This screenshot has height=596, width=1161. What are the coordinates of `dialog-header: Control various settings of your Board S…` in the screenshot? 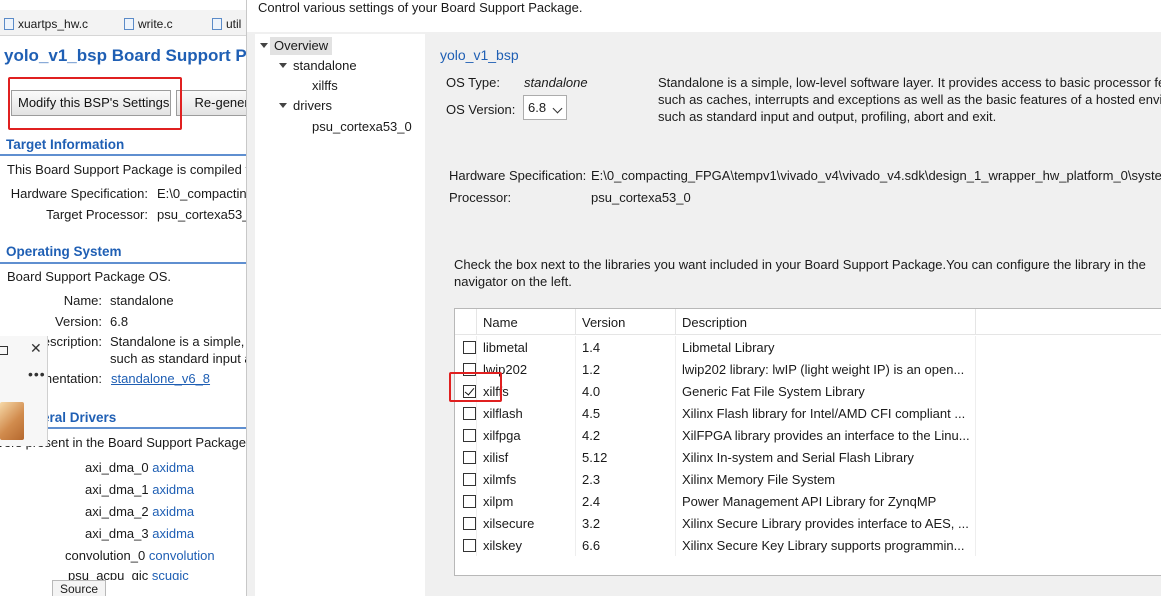 It's located at (704, 16).